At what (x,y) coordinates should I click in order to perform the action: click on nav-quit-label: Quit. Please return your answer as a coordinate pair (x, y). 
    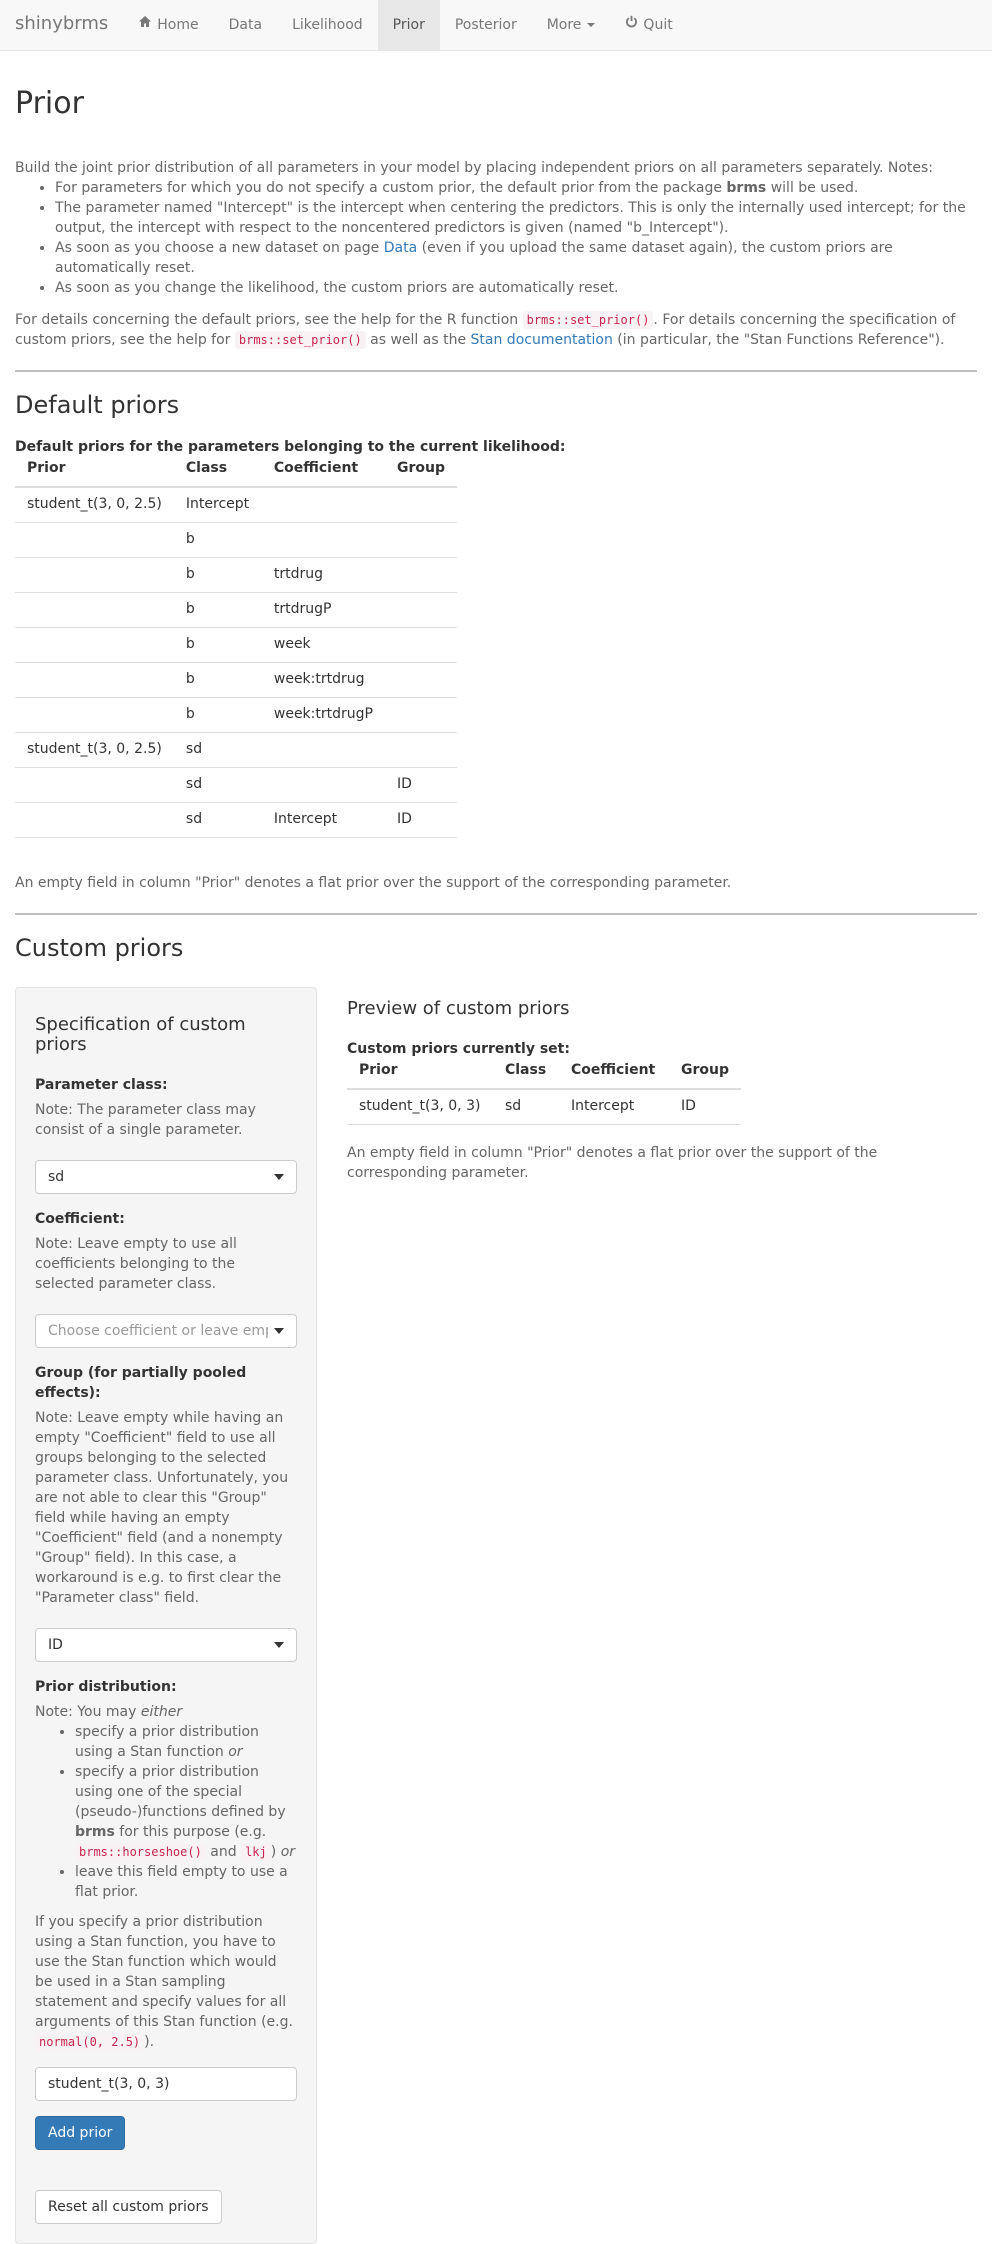
    Looking at the image, I should click on (658, 24).